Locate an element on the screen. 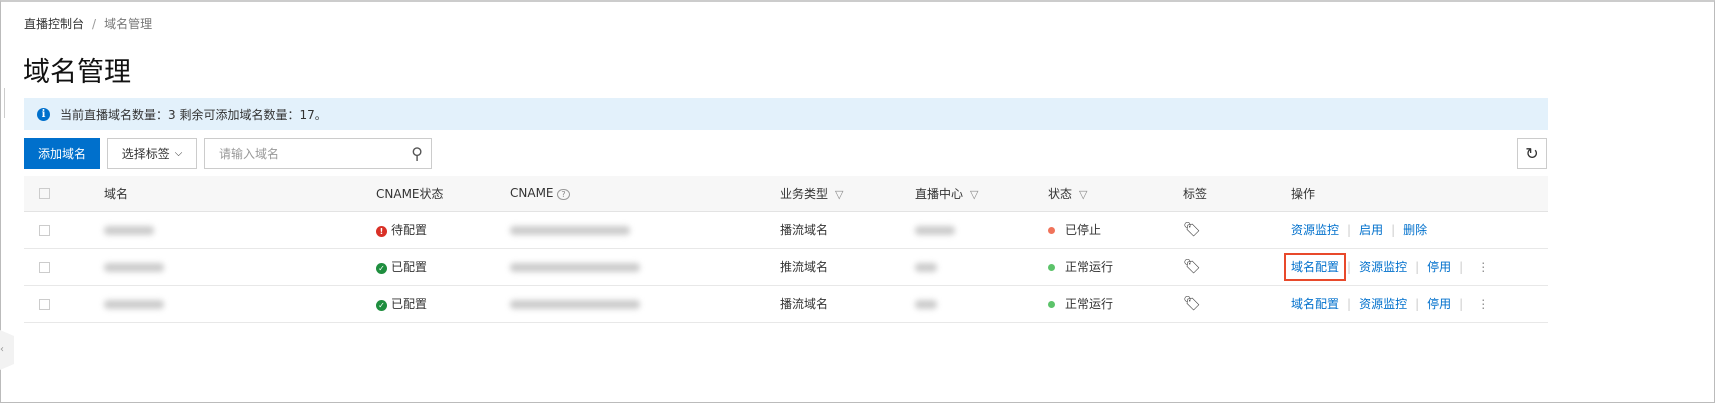 The width and height of the screenshot is (1715, 403). row-actions: 资源监控 | 启用 | 删除 is located at coordinates (1419, 230).